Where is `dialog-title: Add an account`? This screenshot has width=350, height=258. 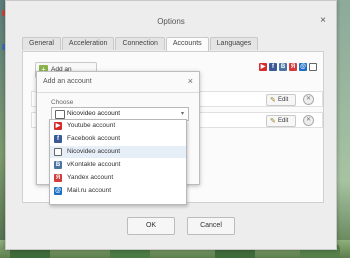 dialog-title: Add an account is located at coordinates (67, 81).